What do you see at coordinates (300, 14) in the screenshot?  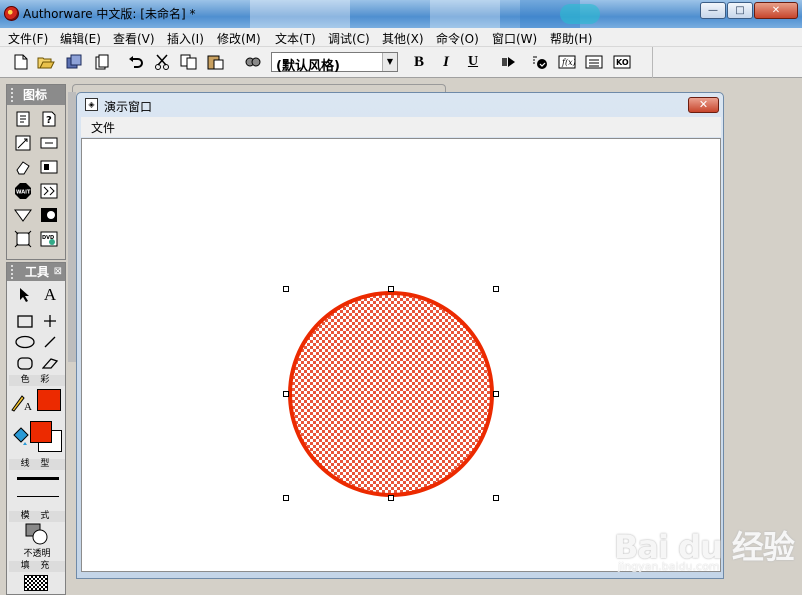 I see `desktop-blur` at bounding box center [300, 14].